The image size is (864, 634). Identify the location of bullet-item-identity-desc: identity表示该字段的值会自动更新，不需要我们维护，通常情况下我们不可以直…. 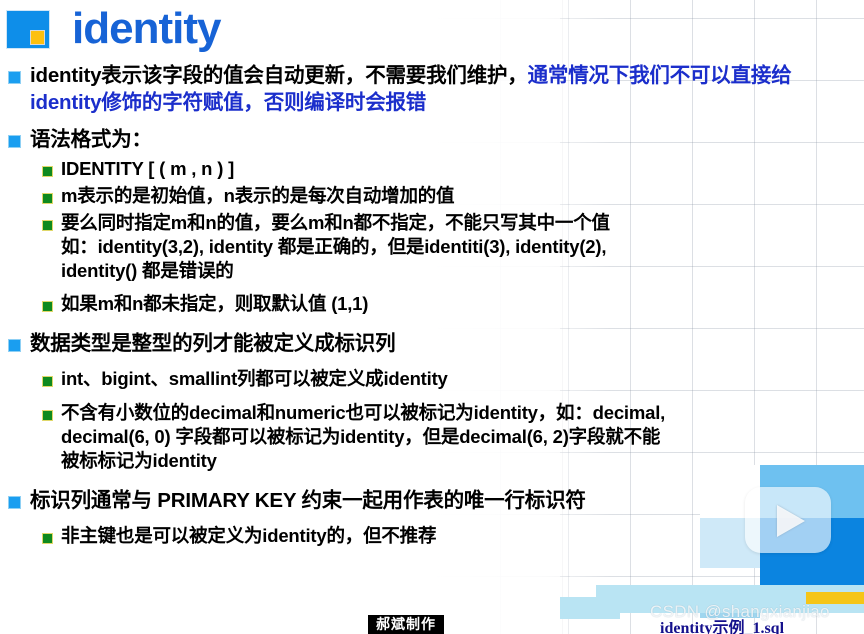
(432, 89).